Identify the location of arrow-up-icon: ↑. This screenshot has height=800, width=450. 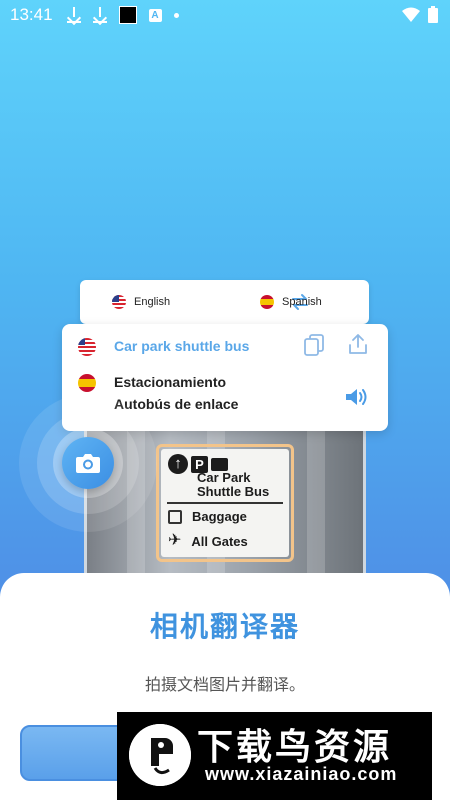
(178, 464).